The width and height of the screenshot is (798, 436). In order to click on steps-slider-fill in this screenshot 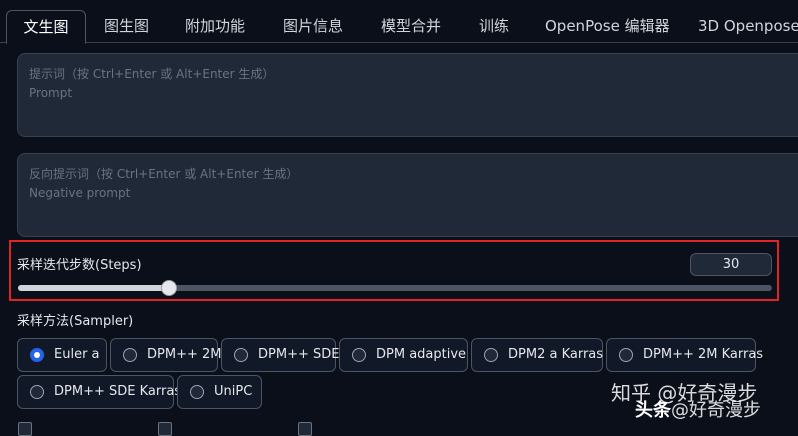, I will do `click(93, 288)`.